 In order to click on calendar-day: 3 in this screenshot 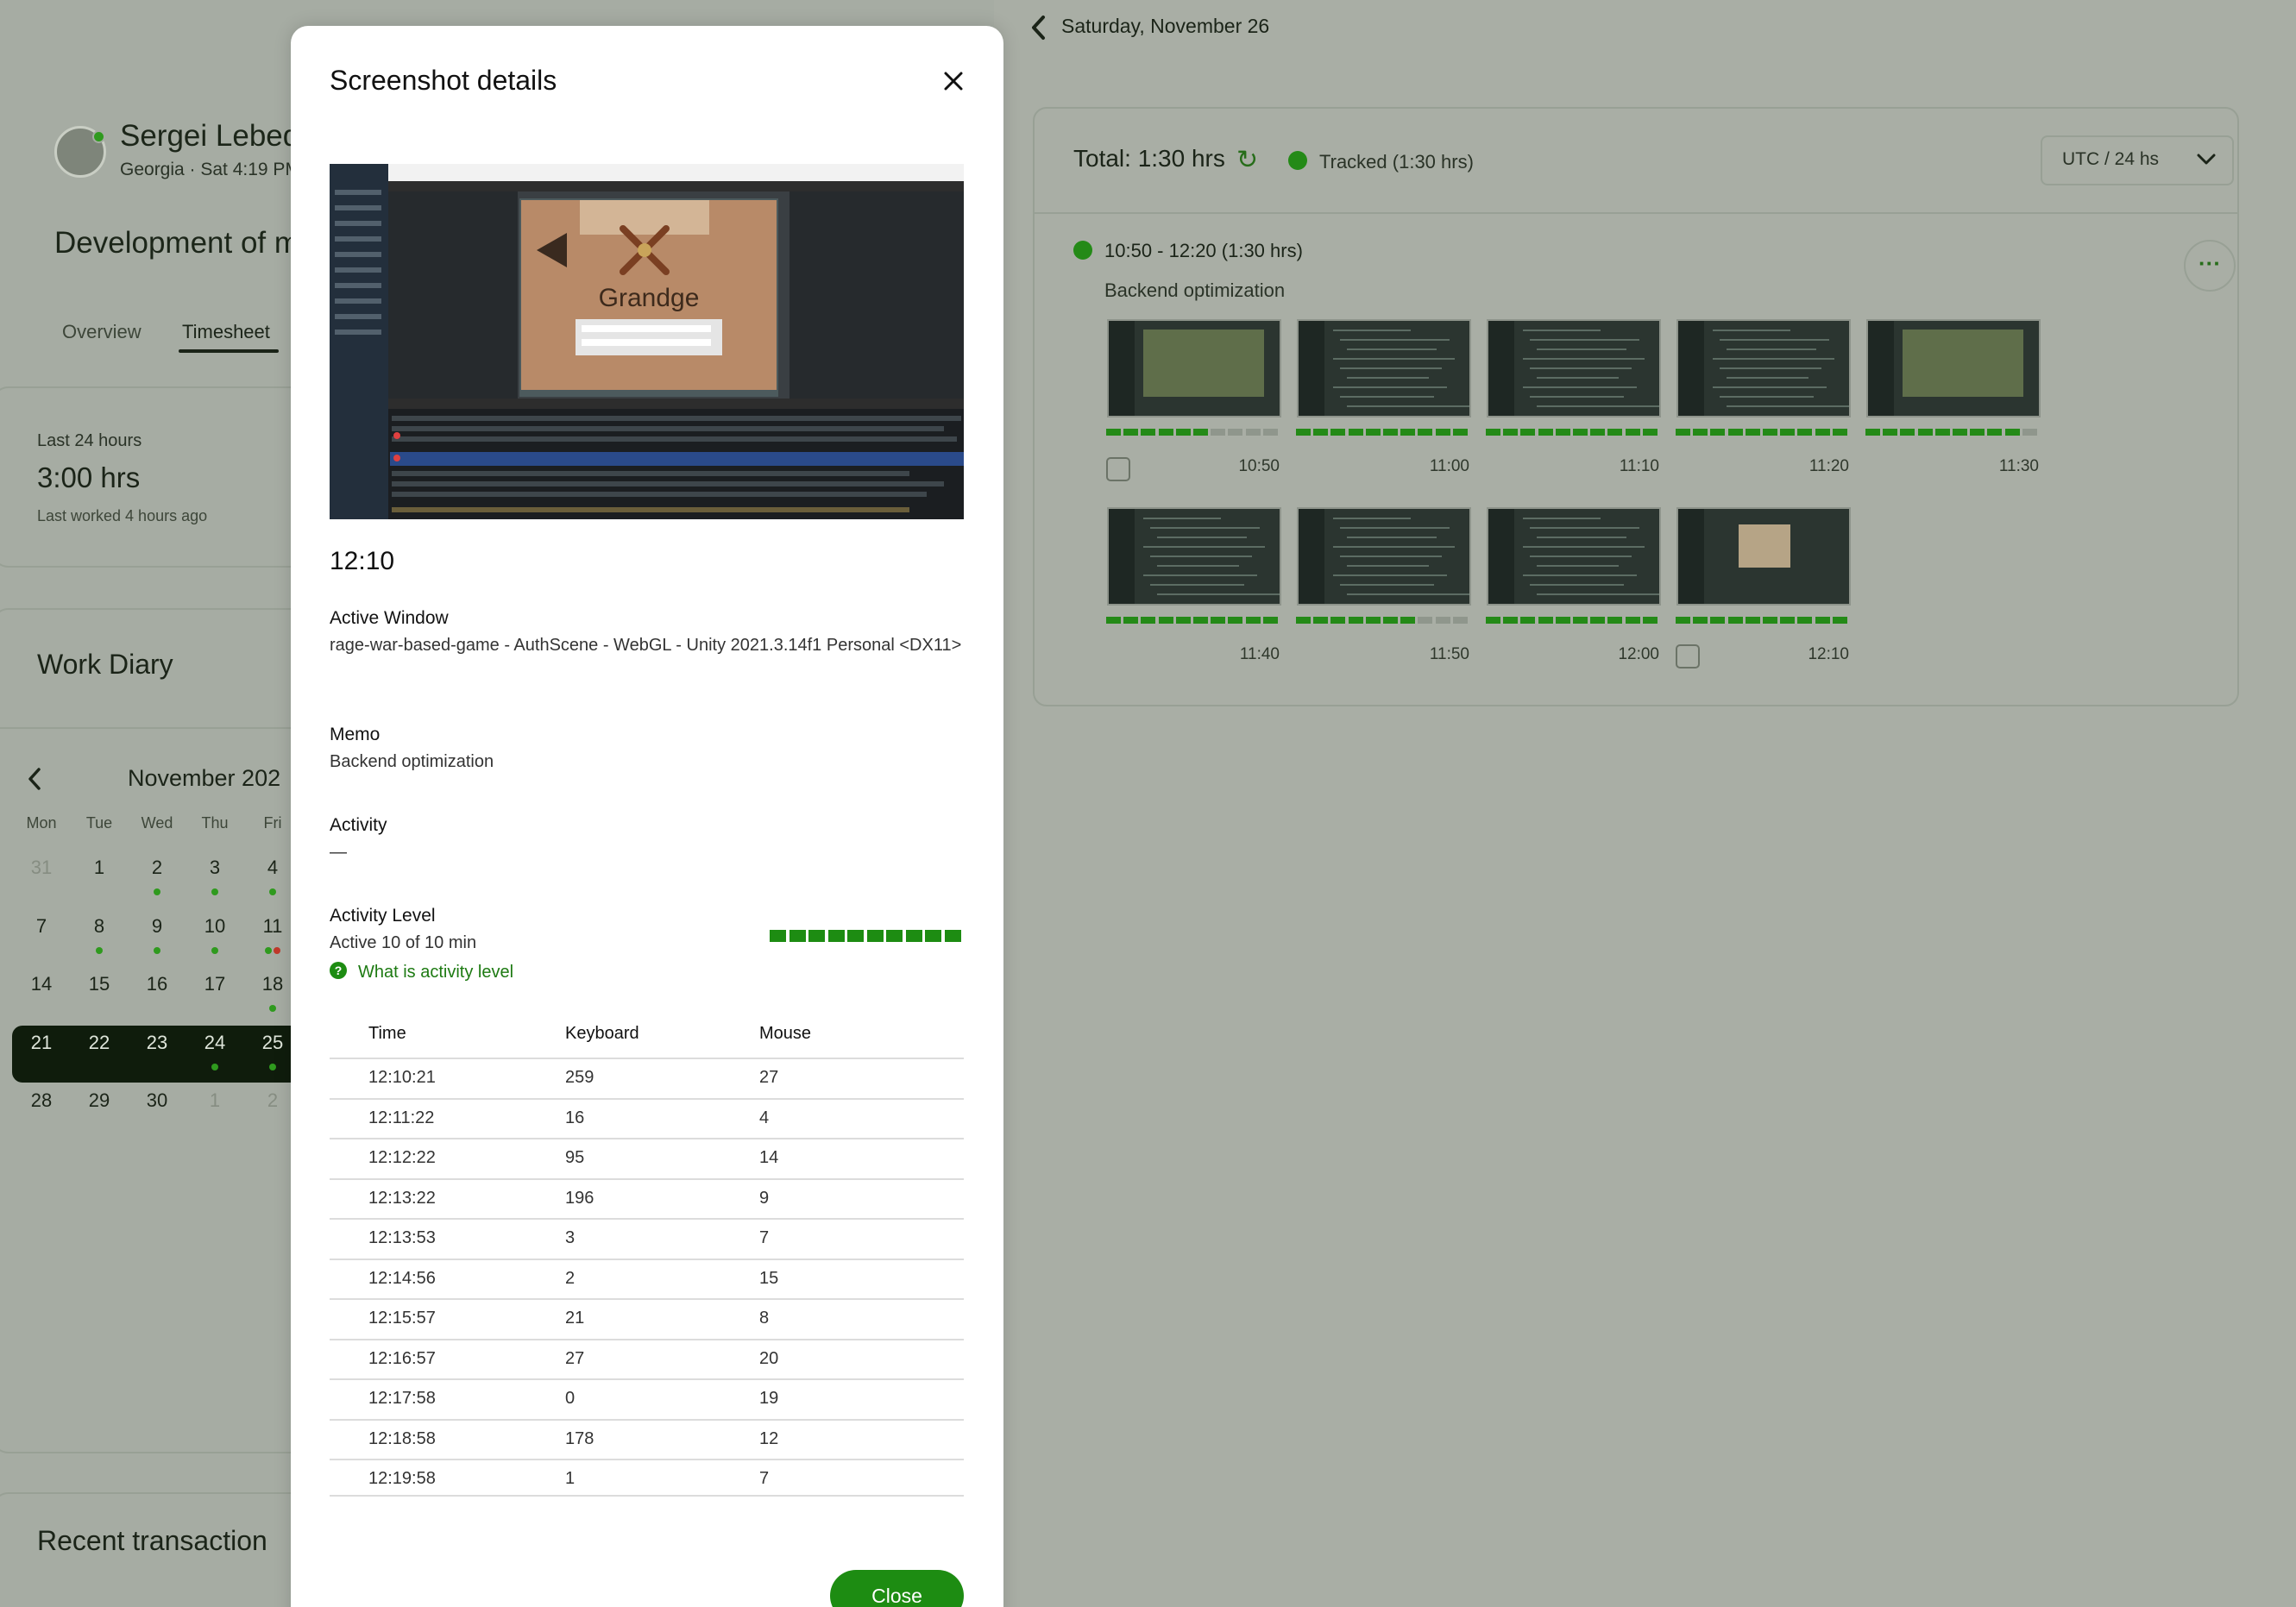, I will do `click(215, 868)`.